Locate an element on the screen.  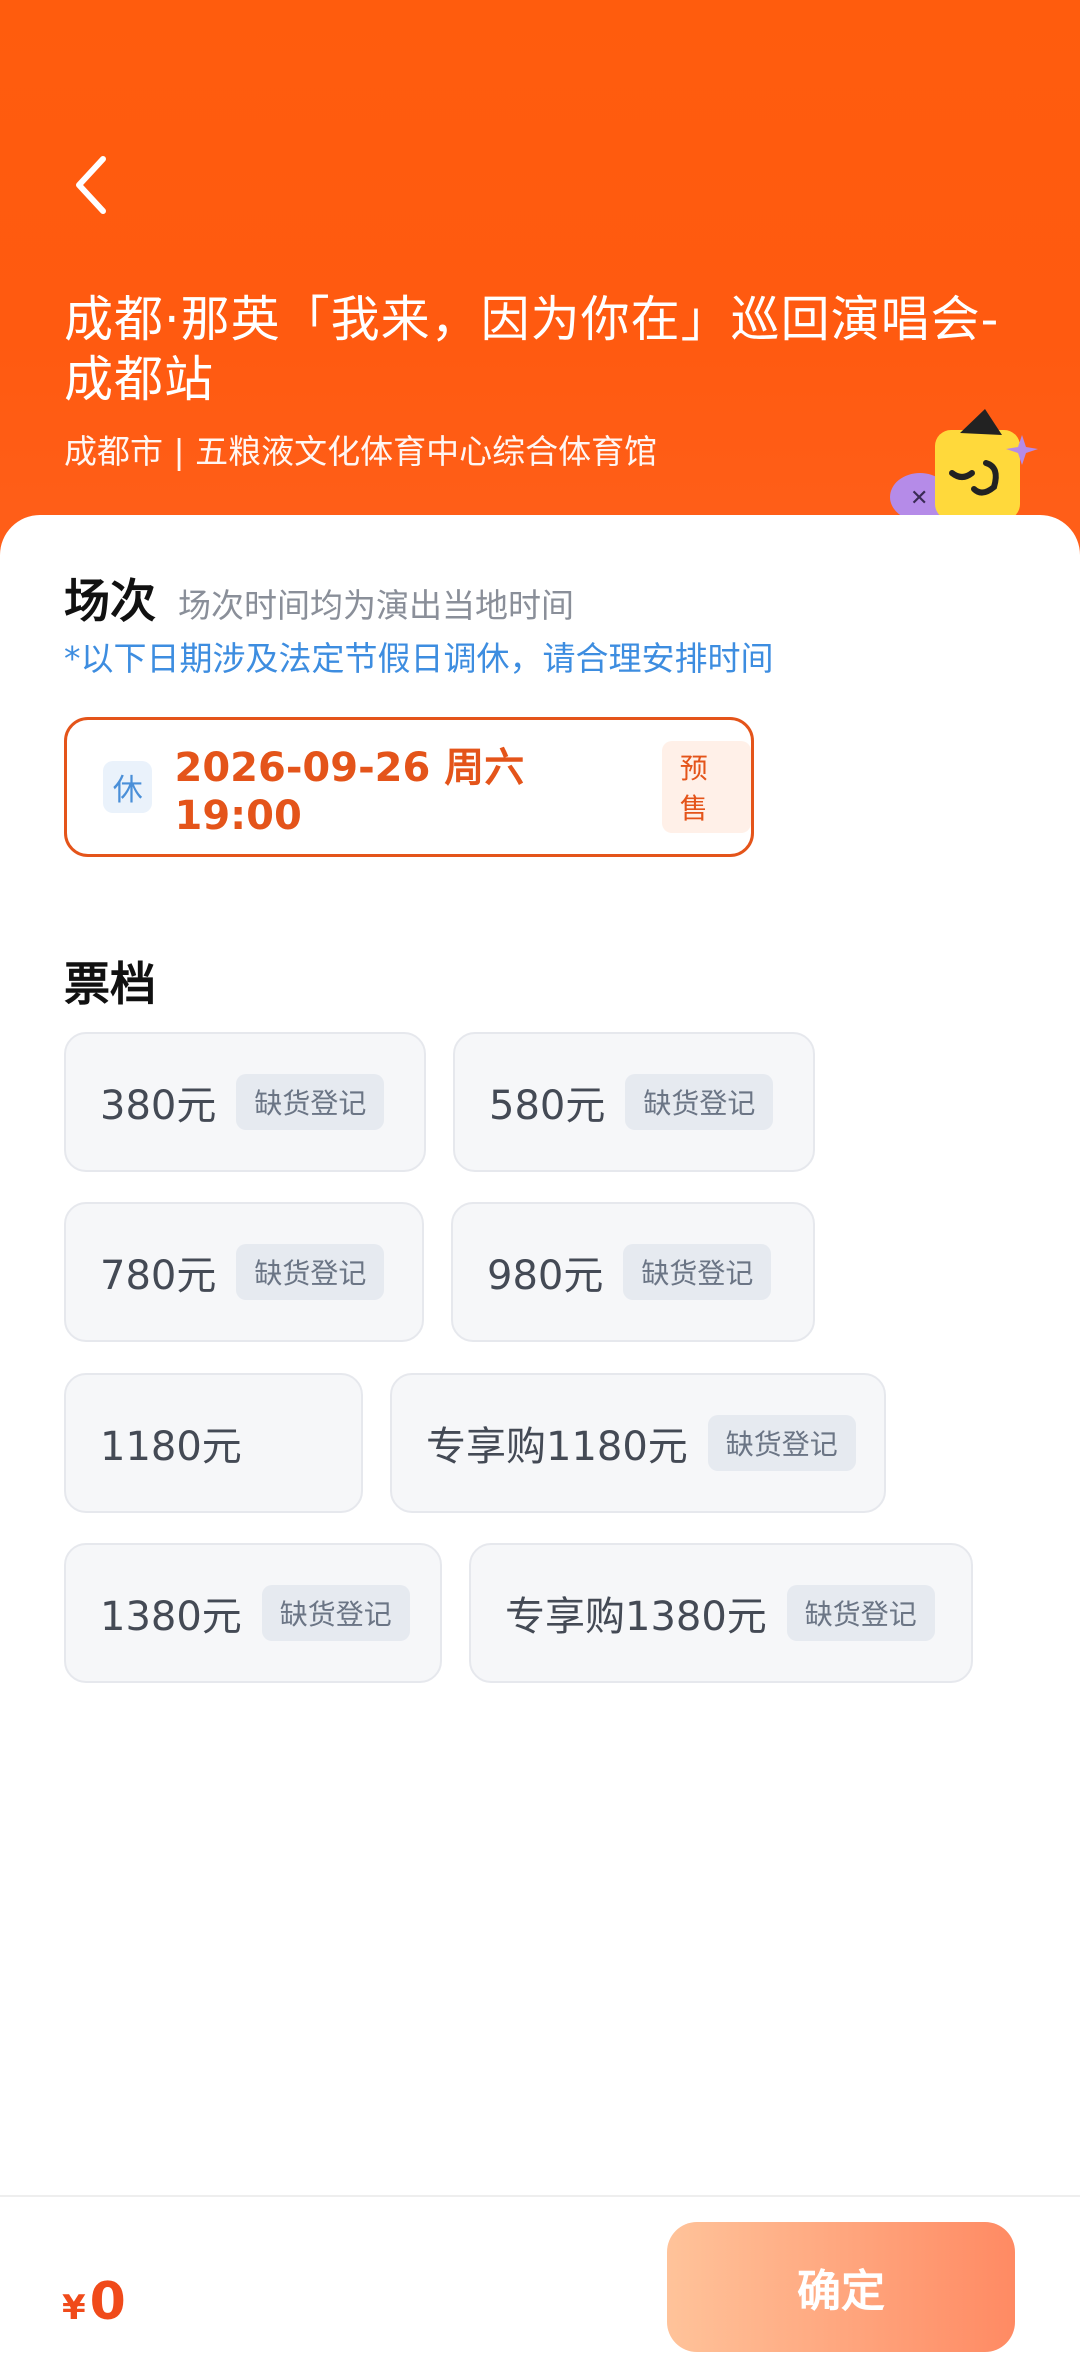
currency-symbol: ¥ is located at coordinates (74, 2308).